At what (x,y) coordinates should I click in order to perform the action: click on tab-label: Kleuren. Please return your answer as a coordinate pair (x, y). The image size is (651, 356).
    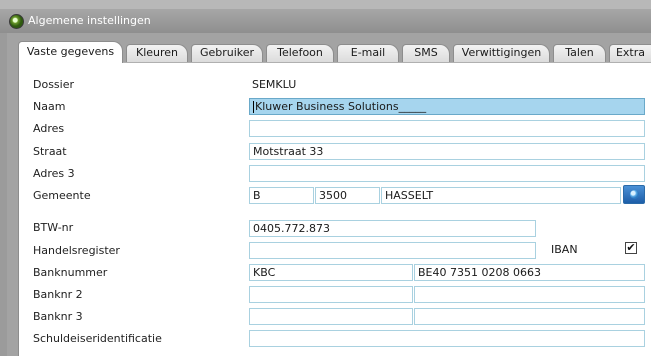
    Looking at the image, I should click on (157, 52).